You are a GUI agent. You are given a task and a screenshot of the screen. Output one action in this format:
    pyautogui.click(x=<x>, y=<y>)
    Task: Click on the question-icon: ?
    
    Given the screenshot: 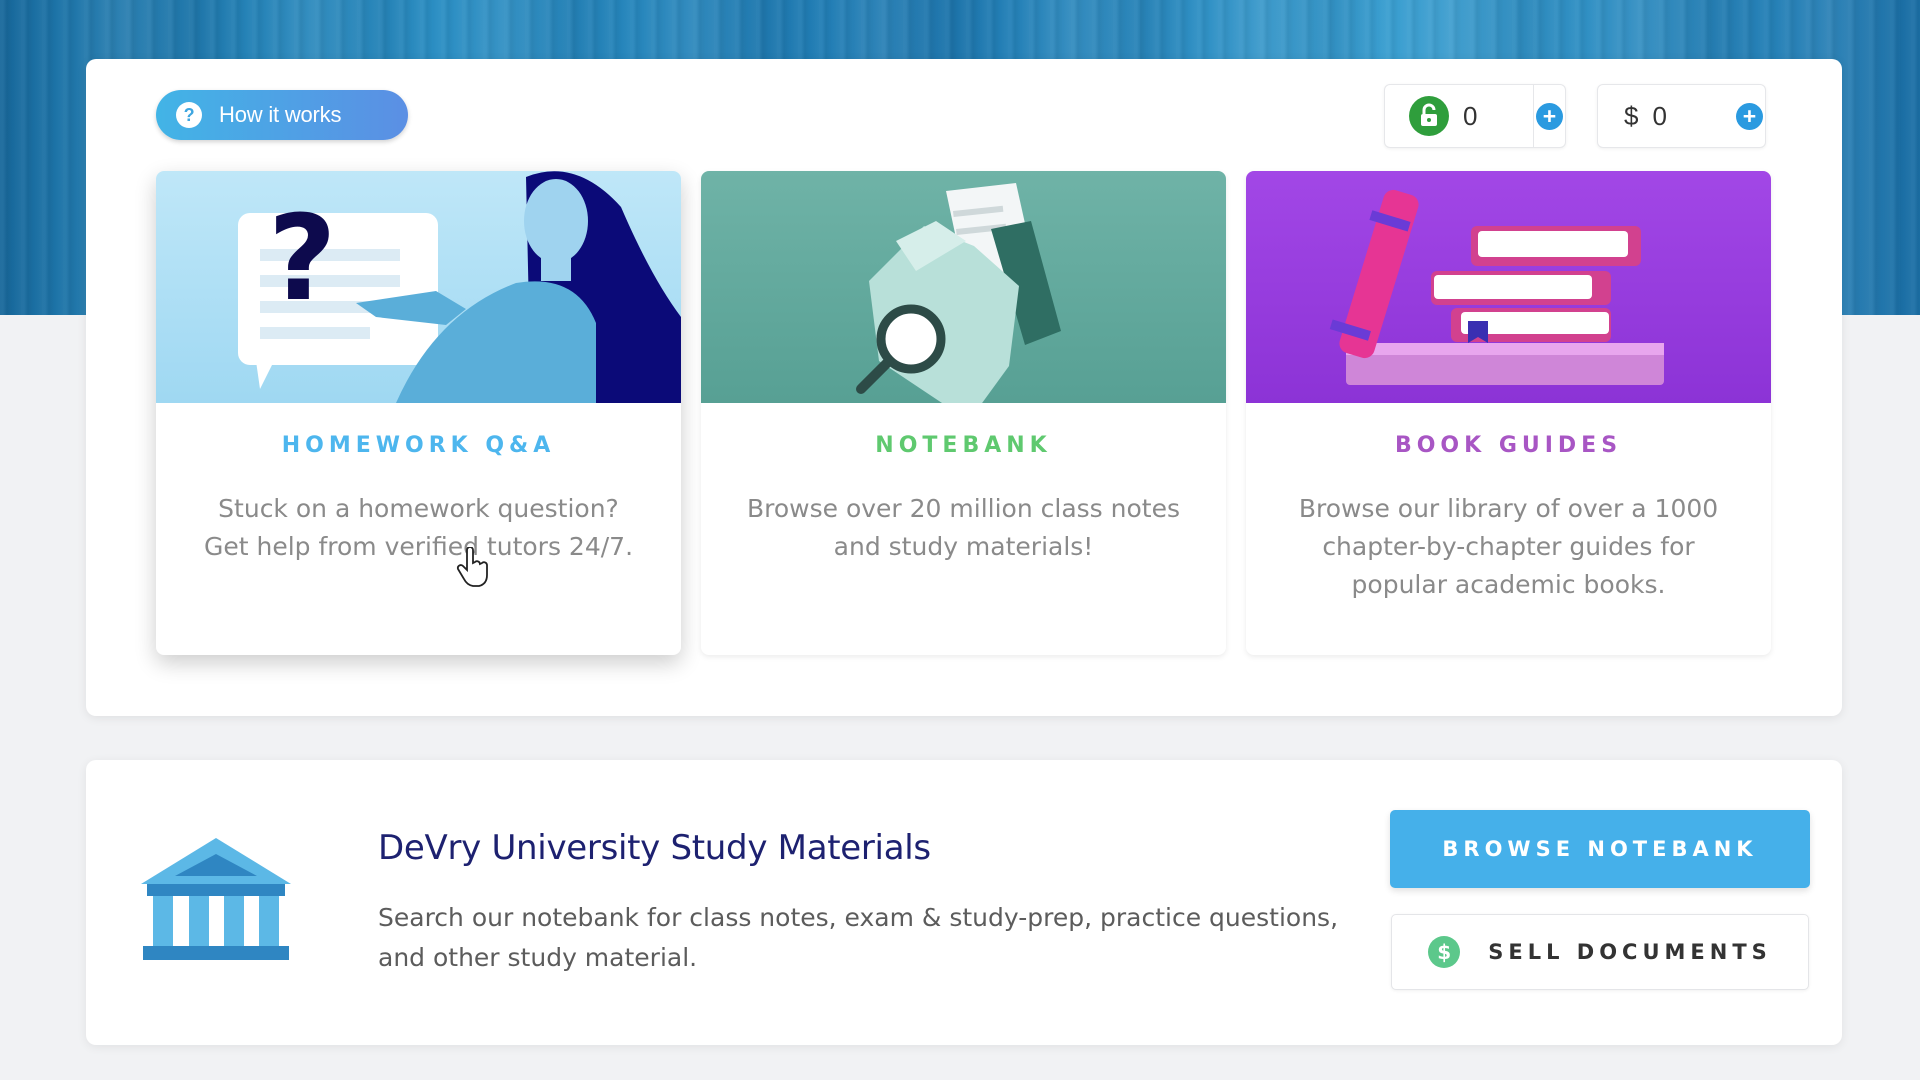 What is the action you would take?
    pyautogui.click(x=189, y=115)
    